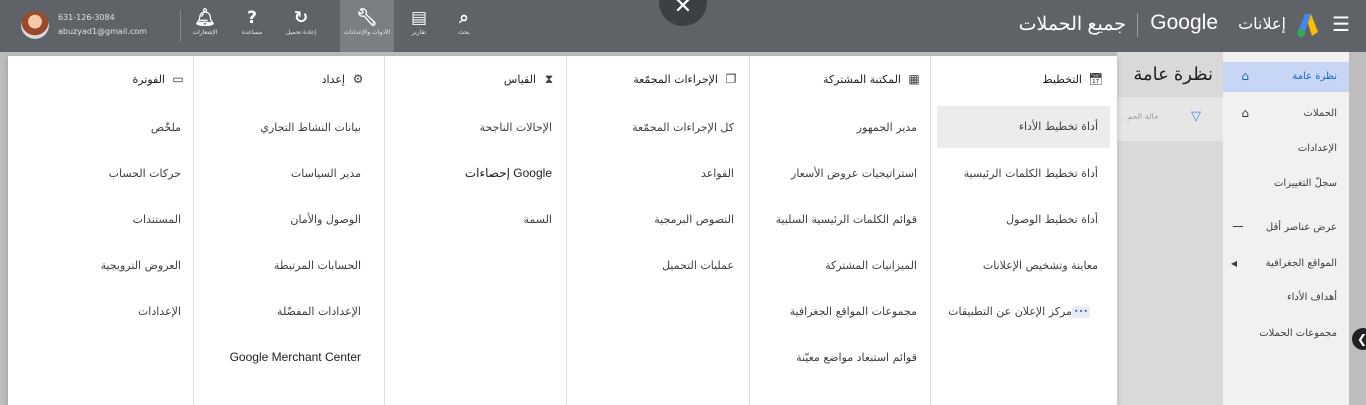 This screenshot has width=1366, height=405. Describe the element at coordinates (519, 79) in the screenshot. I see `heading-text: القياس` at that location.